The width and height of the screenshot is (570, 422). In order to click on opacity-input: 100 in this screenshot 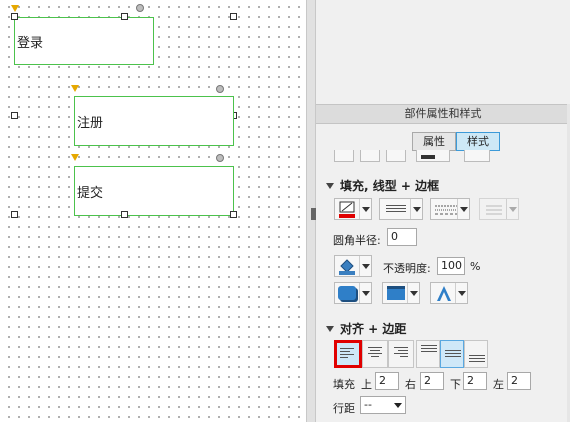, I will do `click(451, 266)`.